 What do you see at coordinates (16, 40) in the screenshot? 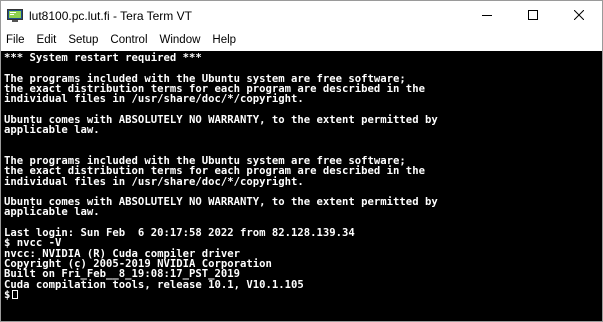
I see `menu-file: File` at bounding box center [16, 40].